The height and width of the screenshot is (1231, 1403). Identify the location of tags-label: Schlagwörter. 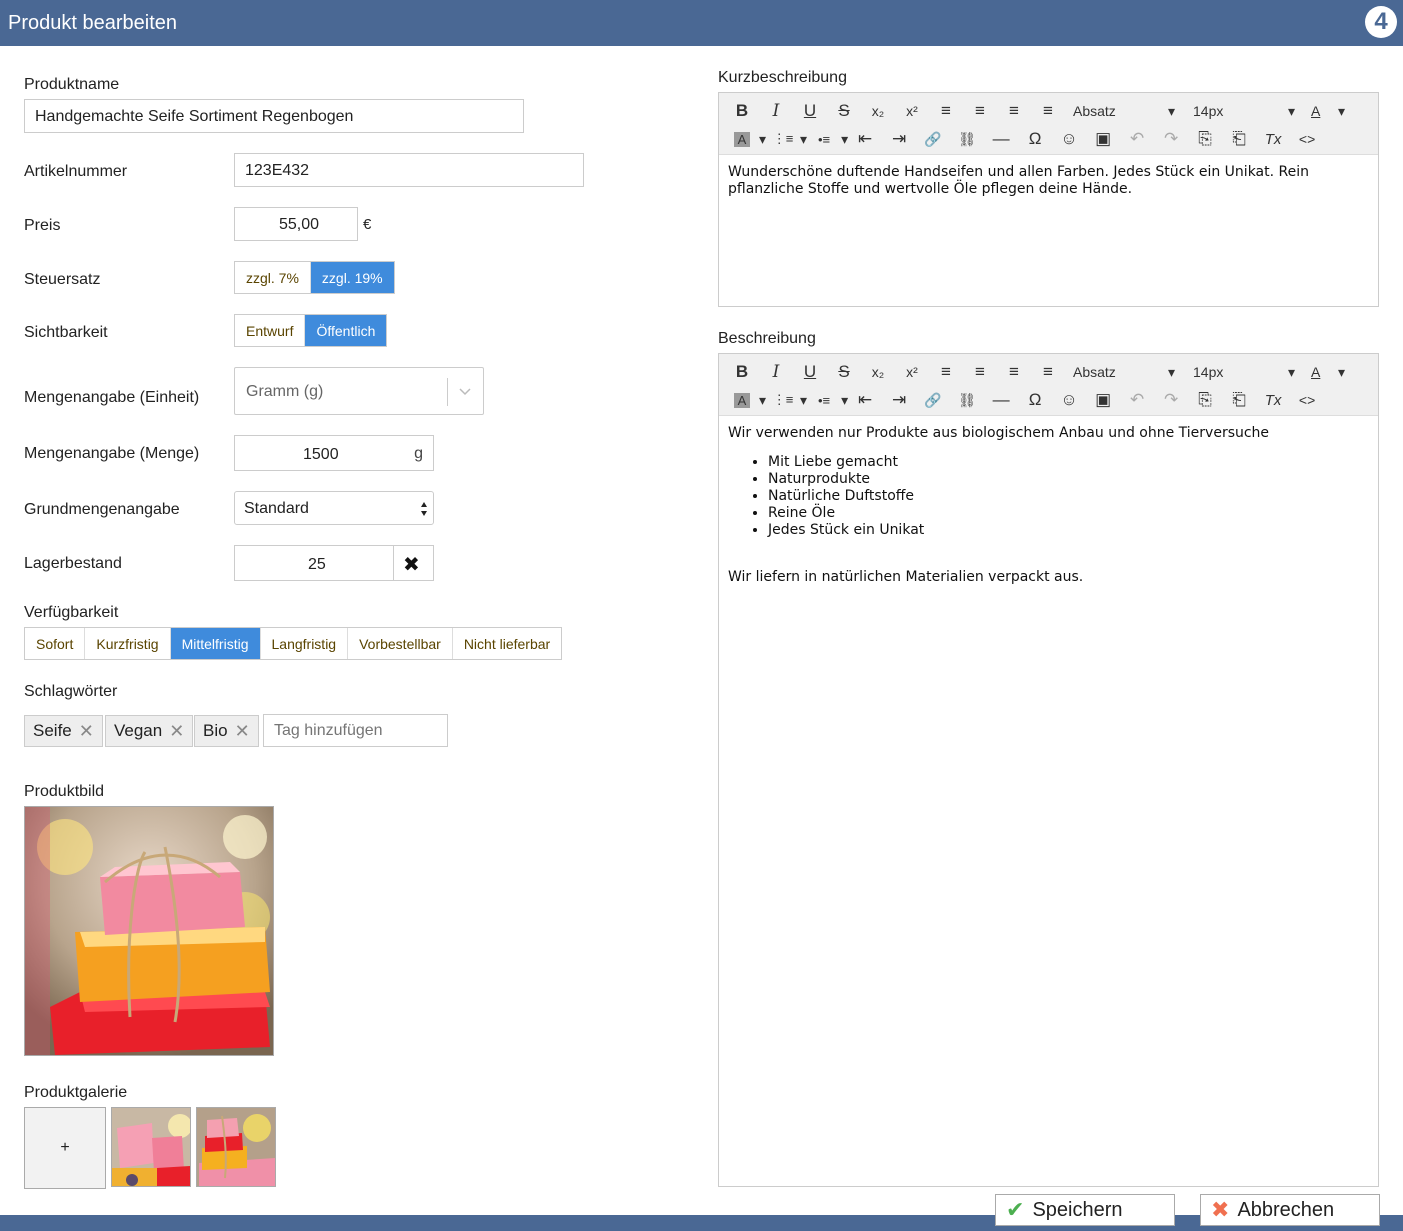
(71, 691).